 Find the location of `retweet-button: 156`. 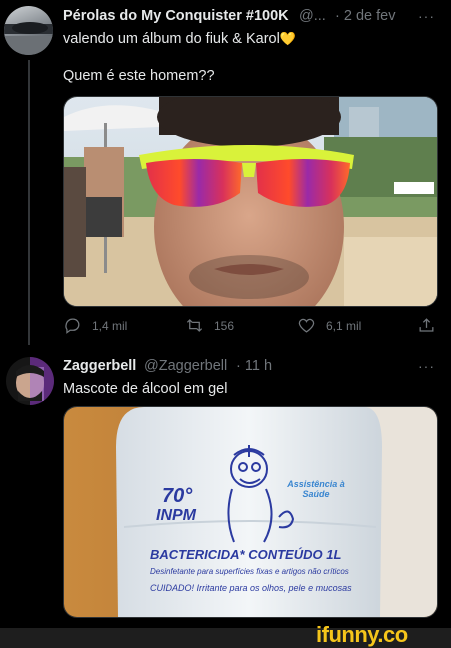

retweet-button: 156 is located at coordinates (209, 325).